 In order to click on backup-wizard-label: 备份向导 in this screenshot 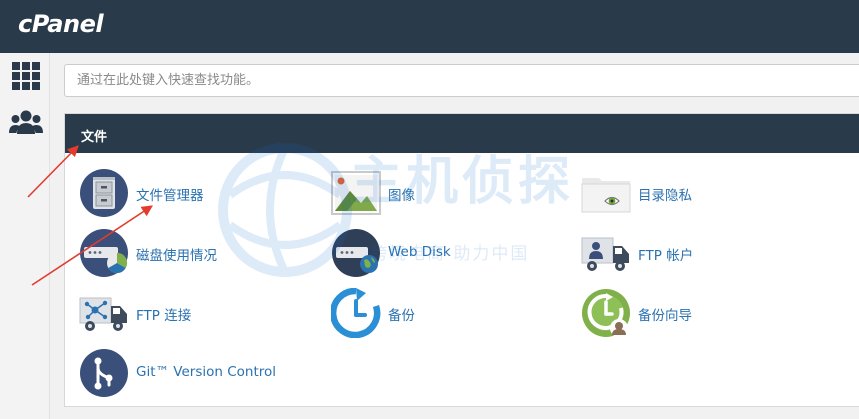, I will do `click(665, 316)`.